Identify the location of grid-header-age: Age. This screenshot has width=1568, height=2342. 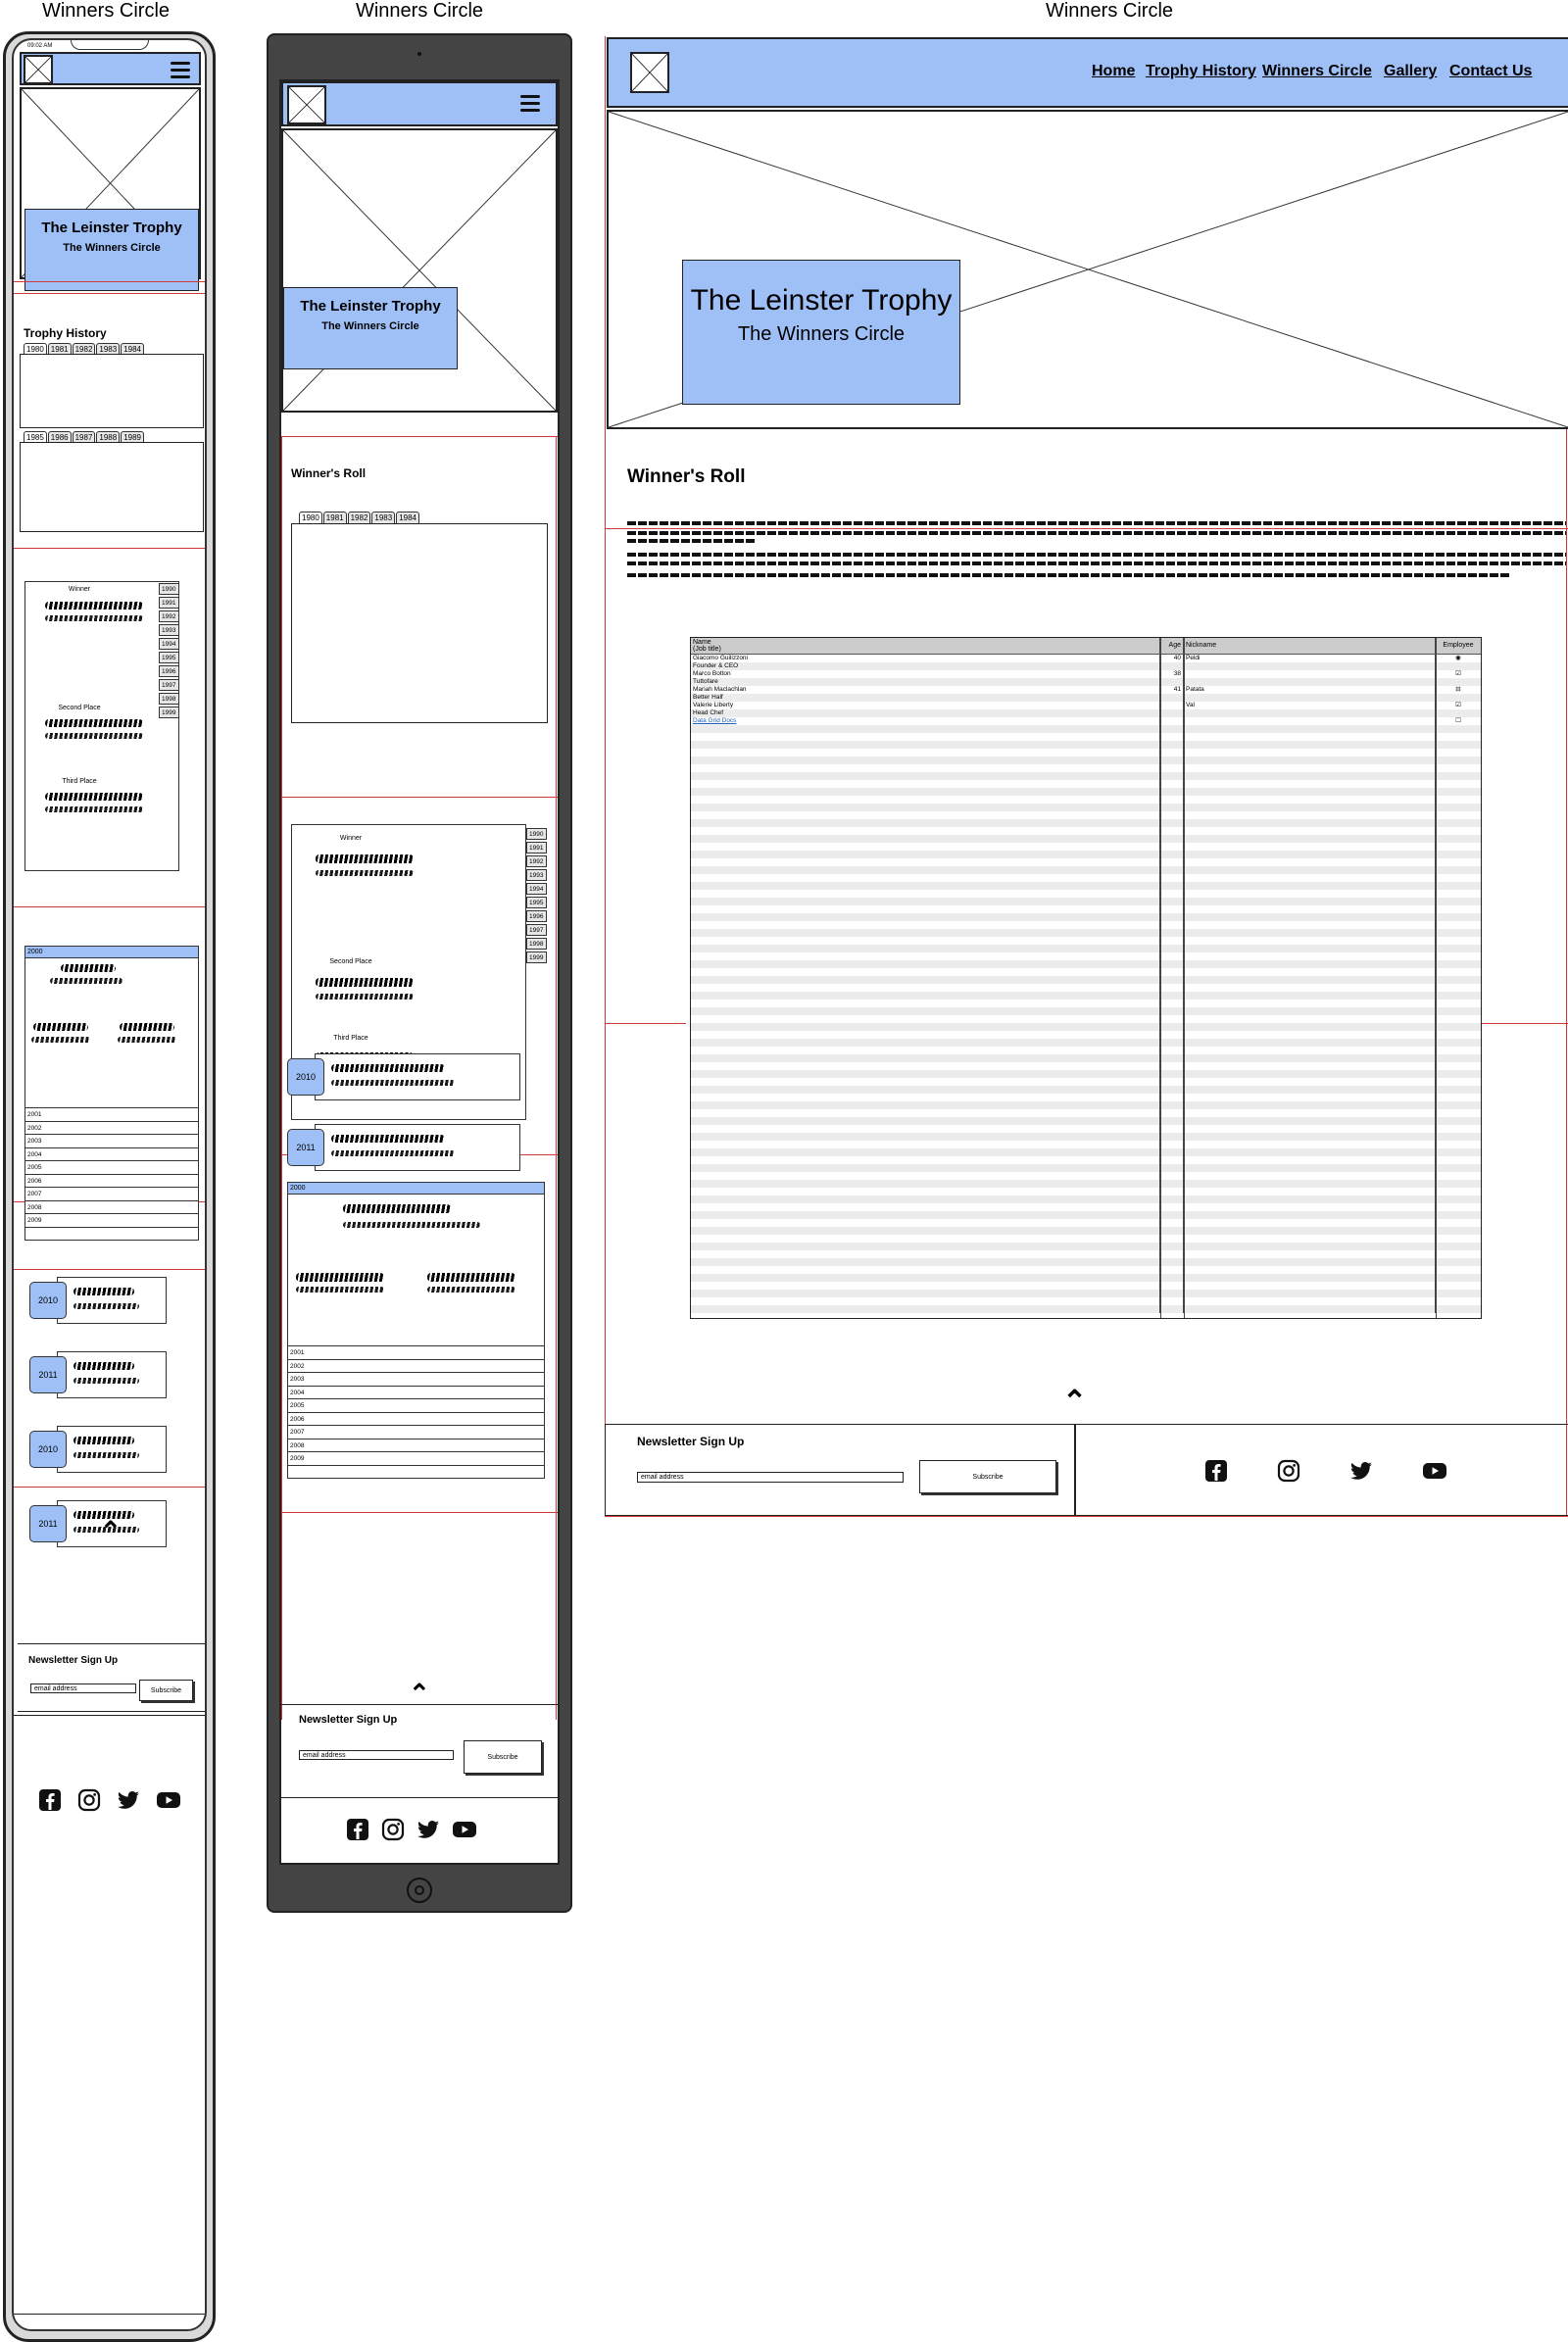
(1172, 646).